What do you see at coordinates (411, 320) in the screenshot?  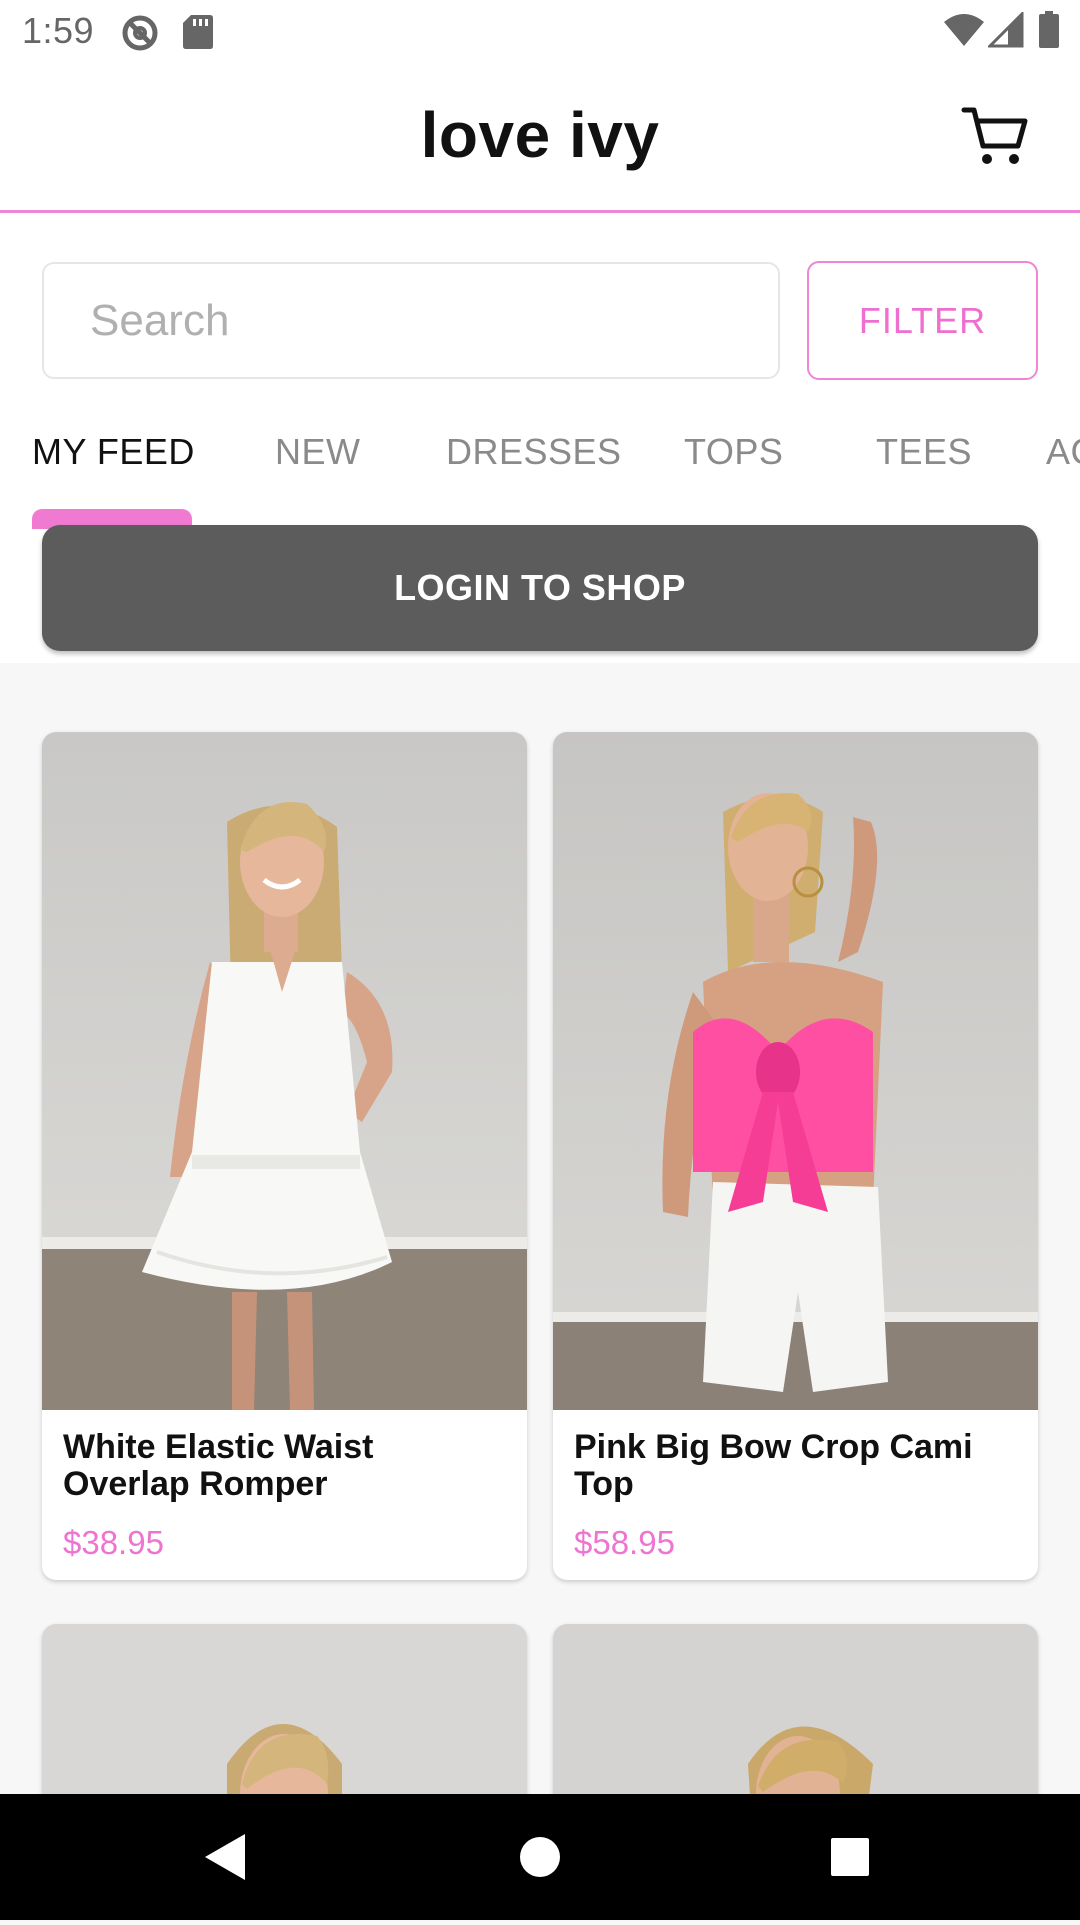 I see `search-input` at bounding box center [411, 320].